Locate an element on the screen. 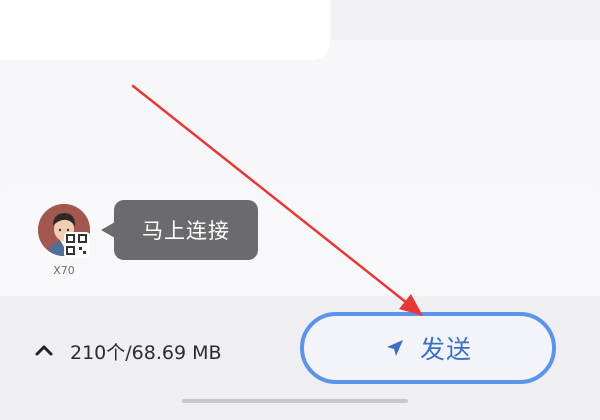  send-arrow-icon is located at coordinates (395, 348).